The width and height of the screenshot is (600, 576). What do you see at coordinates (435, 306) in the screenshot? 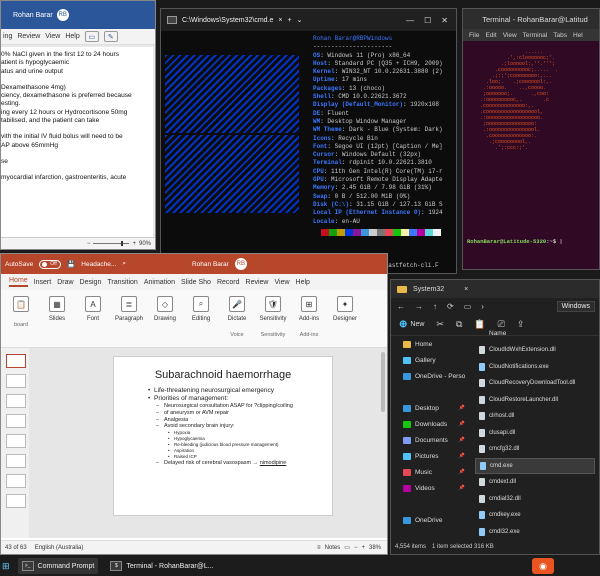
I see `up-arrow-icon: ↑` at bounding box center [435, 306].